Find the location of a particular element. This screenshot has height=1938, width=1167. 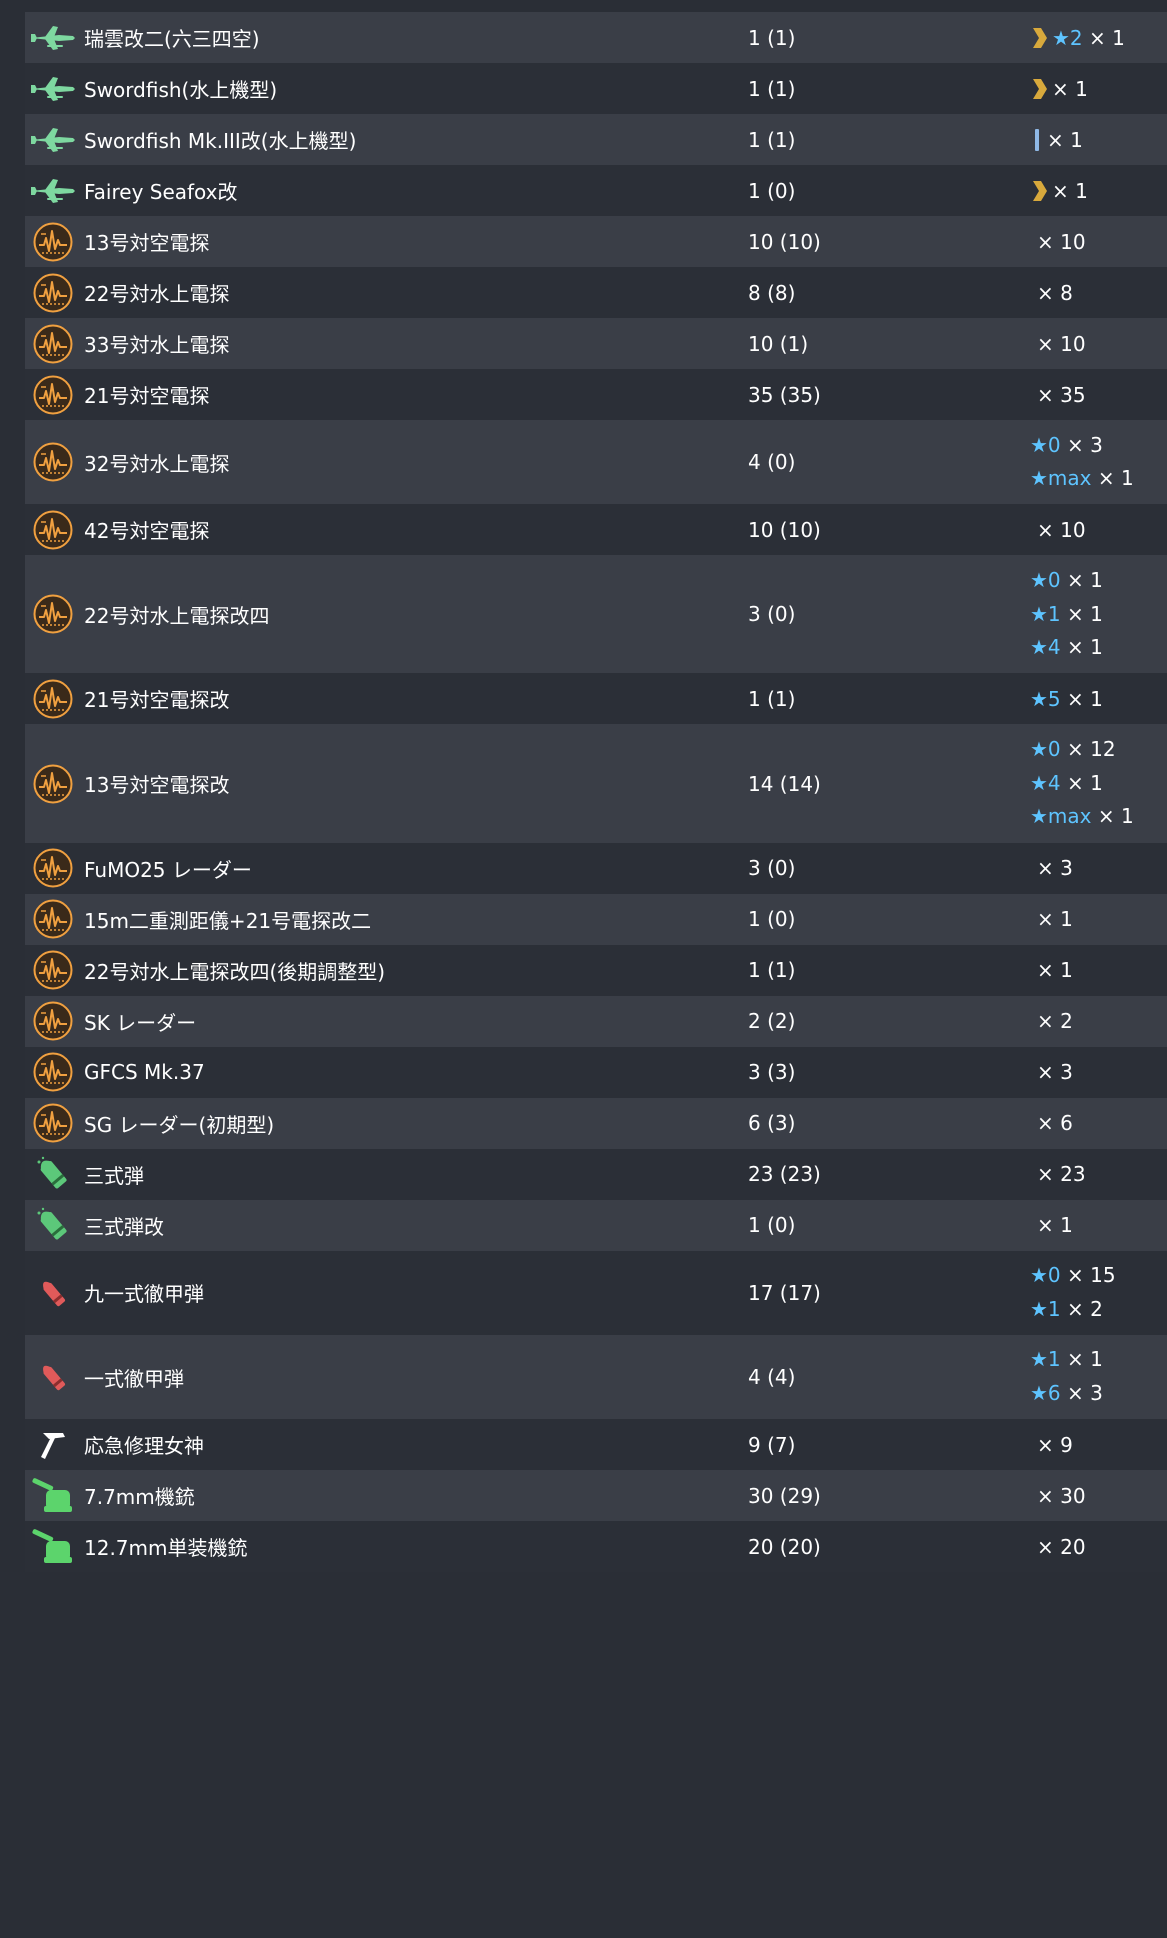

equipment-row: 三式弾改 1 (0) × 1 is located at coordinates (596, 1225).